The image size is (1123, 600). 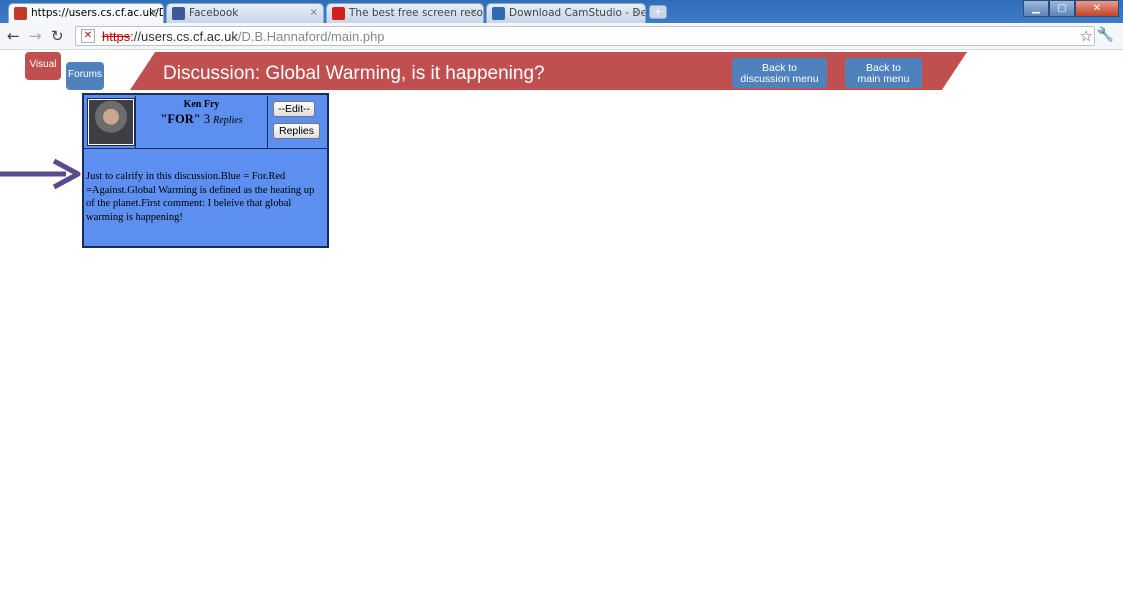 I want to click on reply-count: 3, so click(x=207, y=119).